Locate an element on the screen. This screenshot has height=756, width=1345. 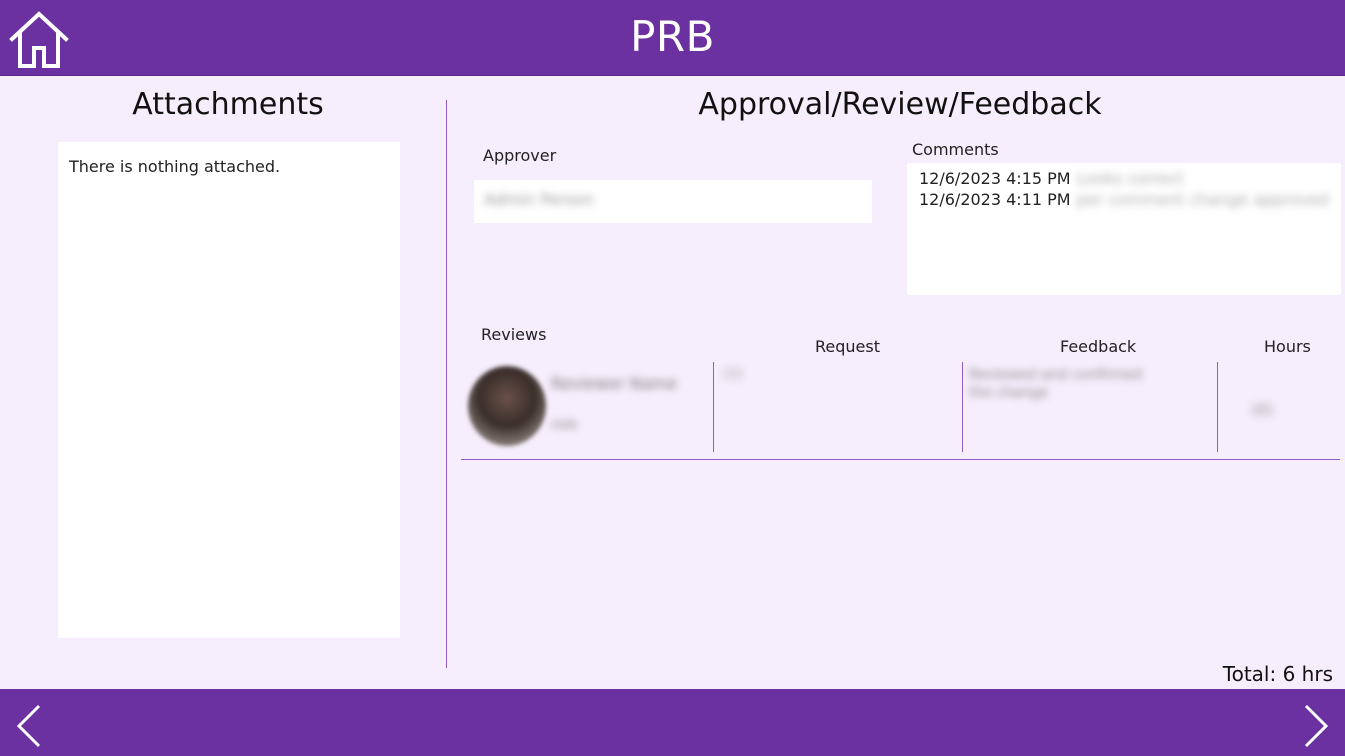
comment-text: Looks correct is located at coordinates (1130, 178).